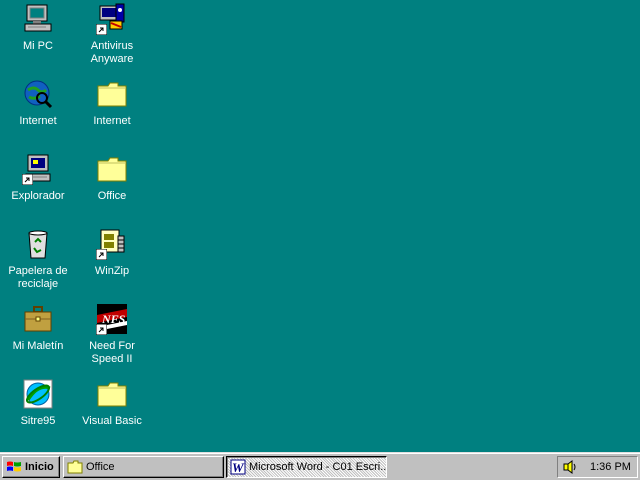  I want to click on internet-explorer-icon, so click(38, 94).